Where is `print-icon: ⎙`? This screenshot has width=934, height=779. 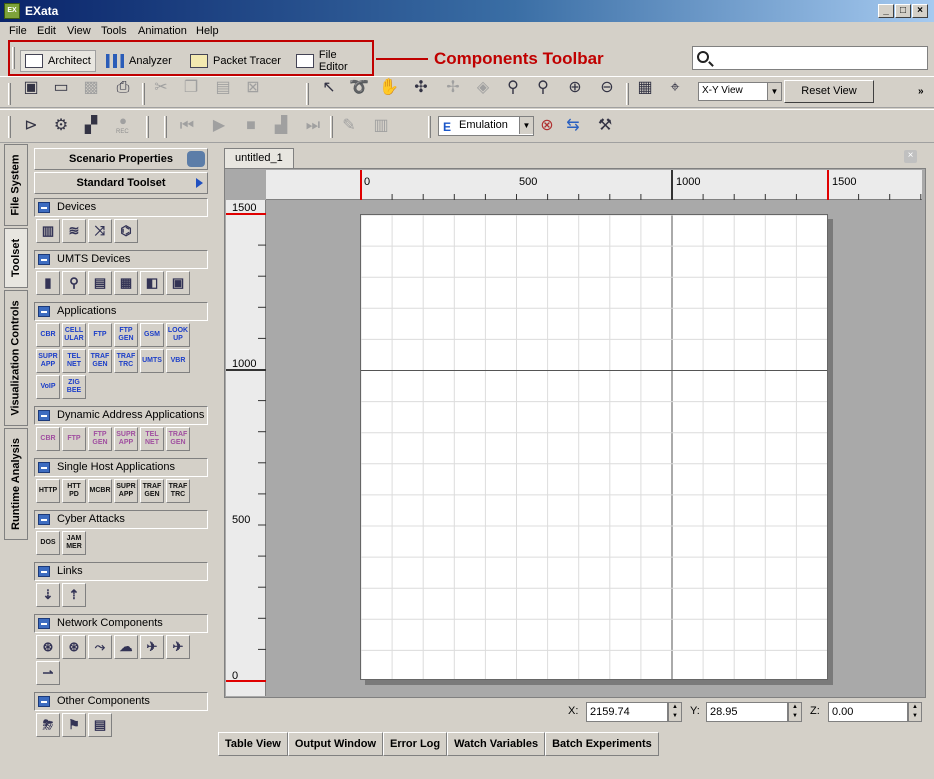 print-icon: ⎙ is located at coordinates (123, 88).